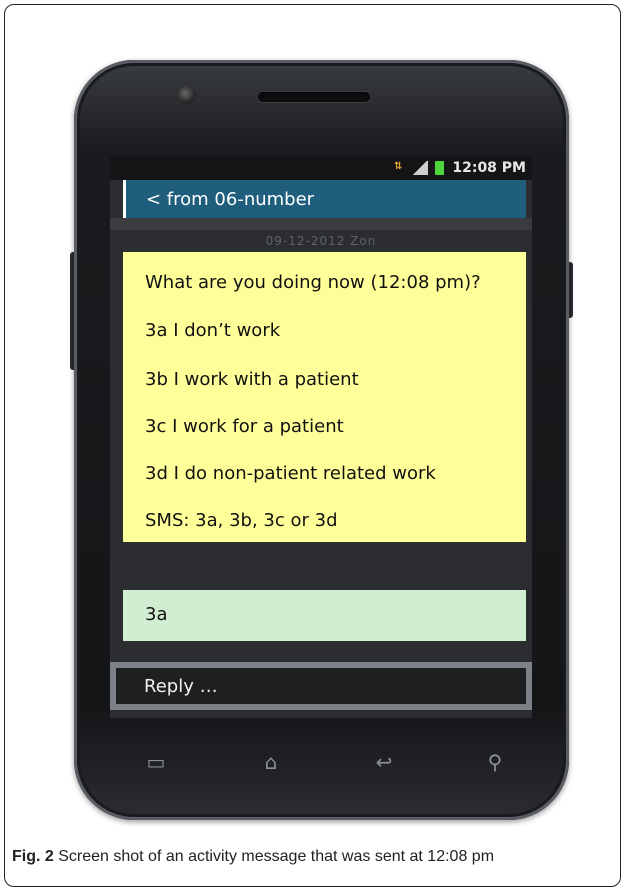  I want to click on message-option-3b: 3b I work with a patient, so click(252, 379).